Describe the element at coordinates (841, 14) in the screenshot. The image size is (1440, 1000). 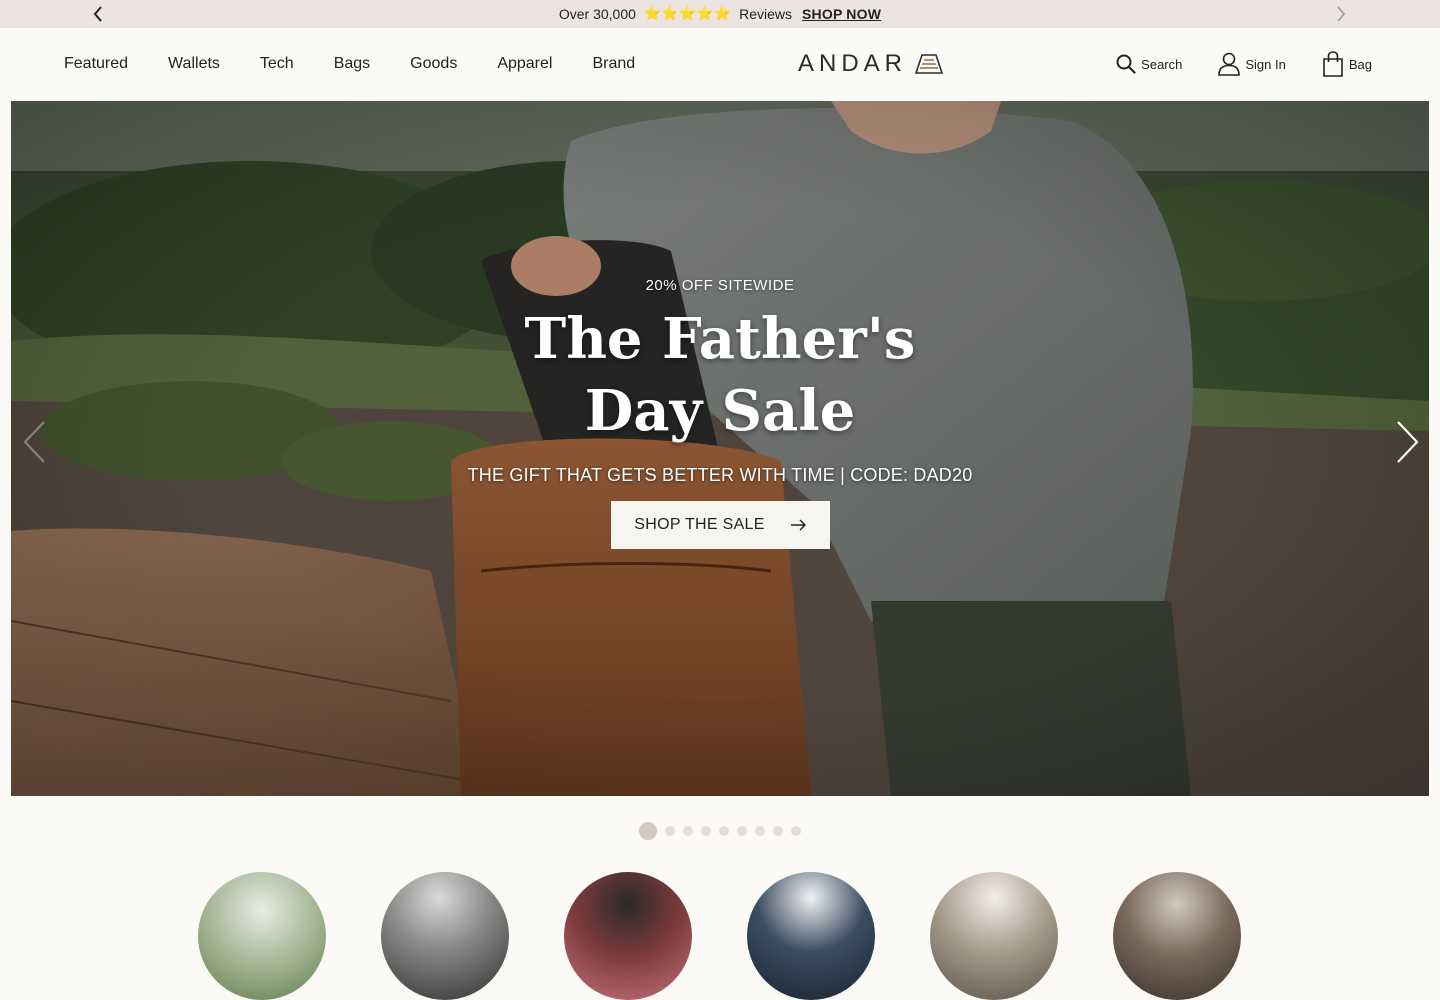
I see `shop-now-link: SHOP NOW` at that location.